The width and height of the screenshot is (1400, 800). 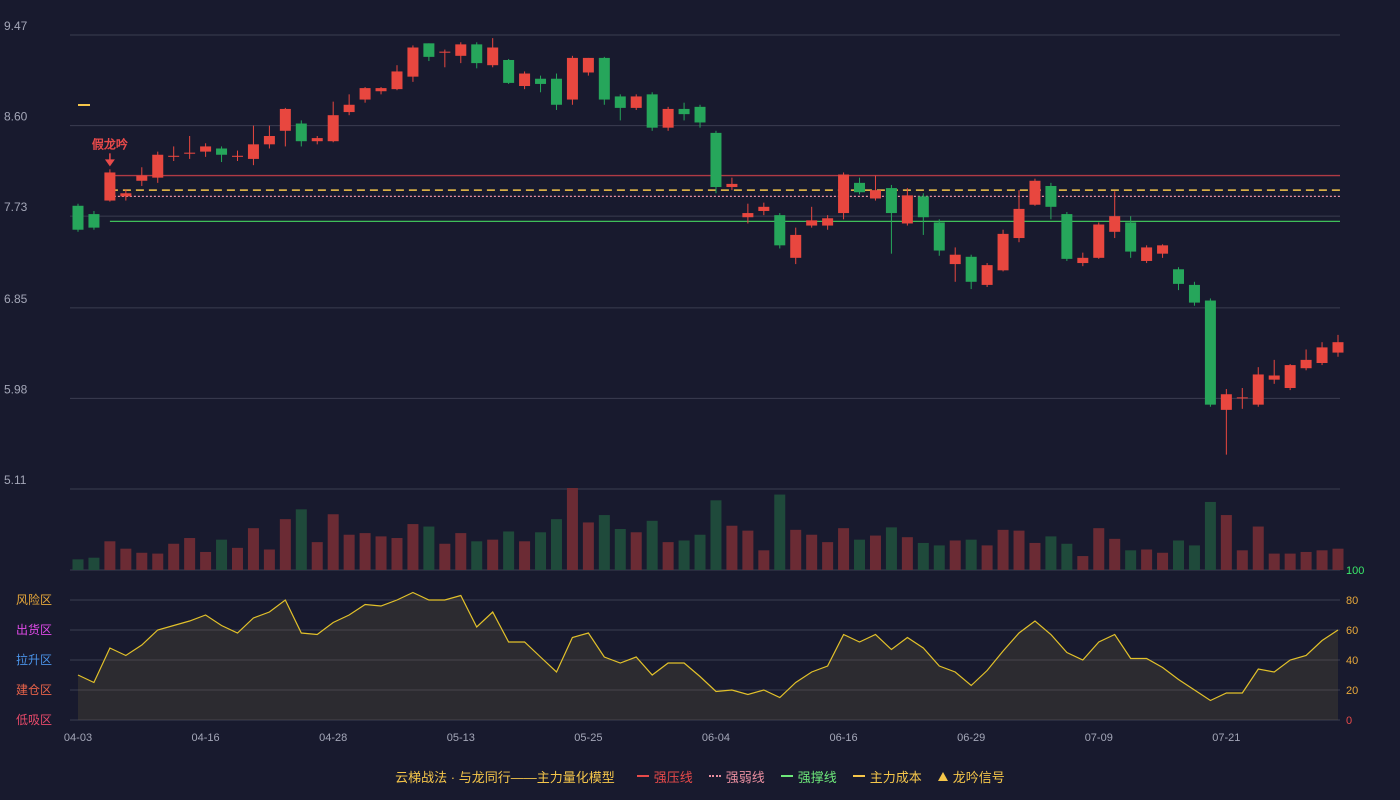 What do you see at coordinates (505, 777) in the screenshot?
I see `legend-title: 云梯战法 · 与龙同行——主力量化模型` at bounding box center [505, 777].